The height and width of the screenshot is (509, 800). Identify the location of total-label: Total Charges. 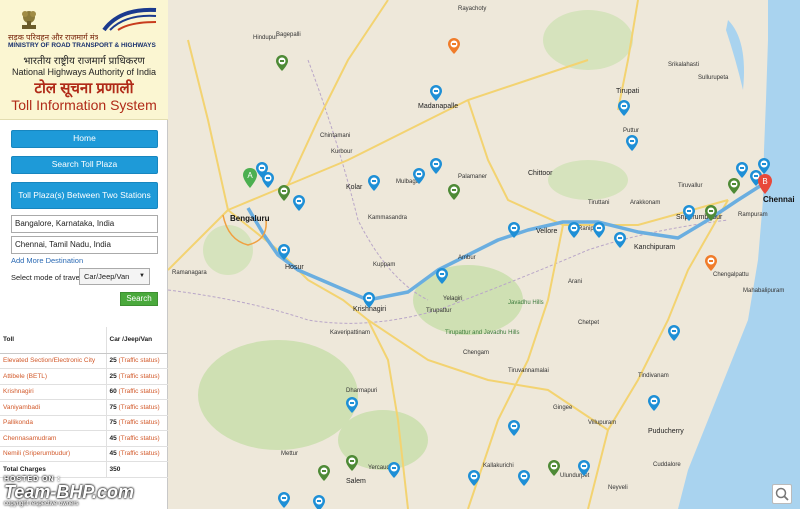
(53, 469).